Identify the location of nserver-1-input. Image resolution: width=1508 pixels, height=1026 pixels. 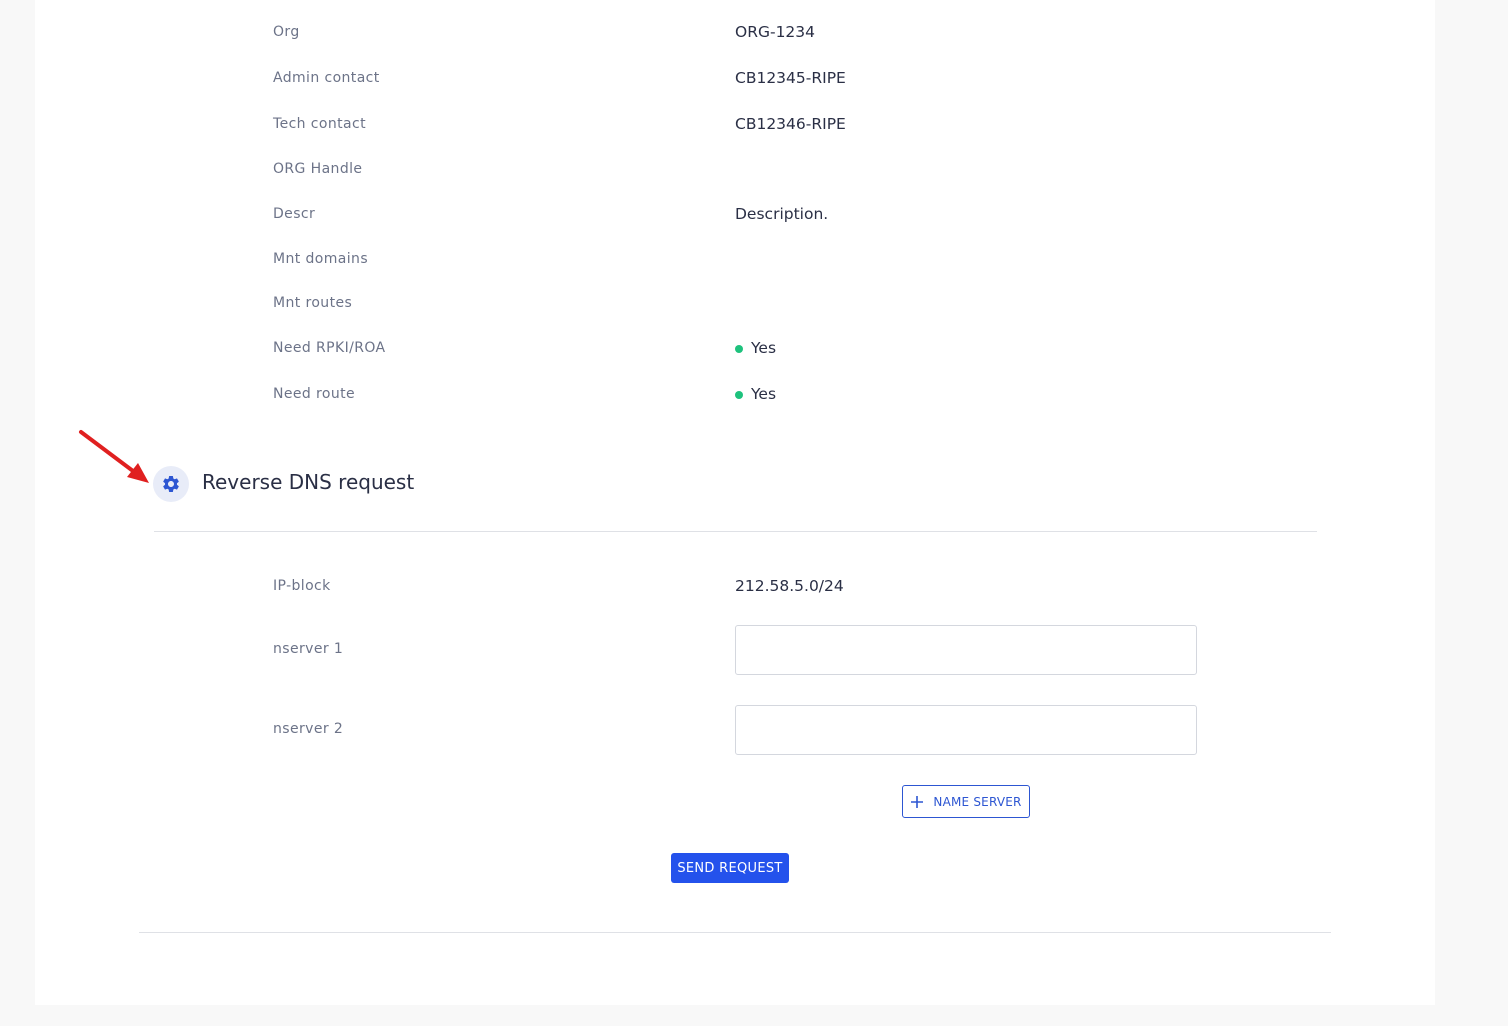
(966, 650).